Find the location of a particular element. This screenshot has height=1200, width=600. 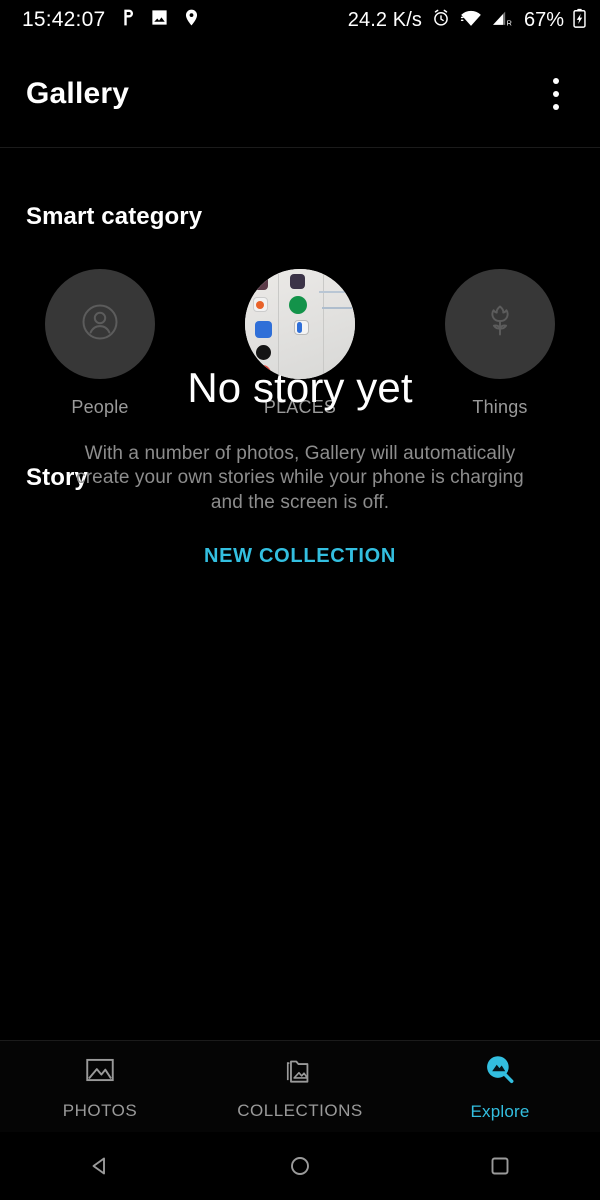

bottom-tab-bar: PHOTOS COLLECTIONS Explore is located at coordinates (300, 1086).